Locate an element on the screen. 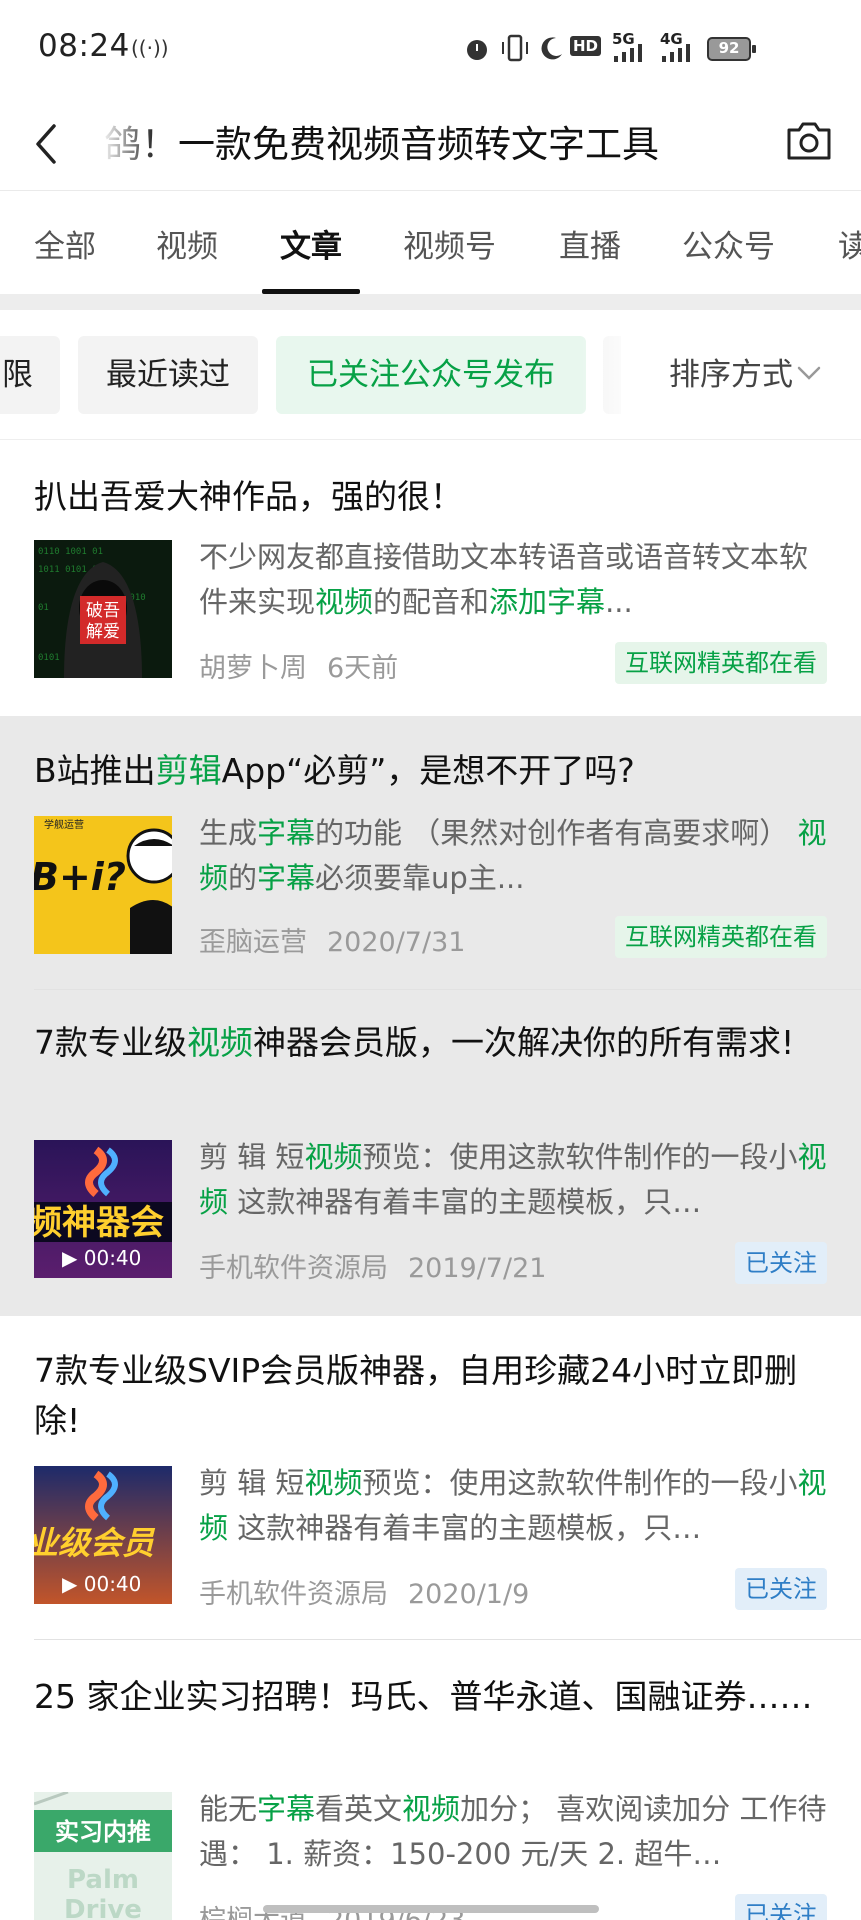 The image size is (861, 1920). svg-text: 解爱 is located at coordinates (103, 632).